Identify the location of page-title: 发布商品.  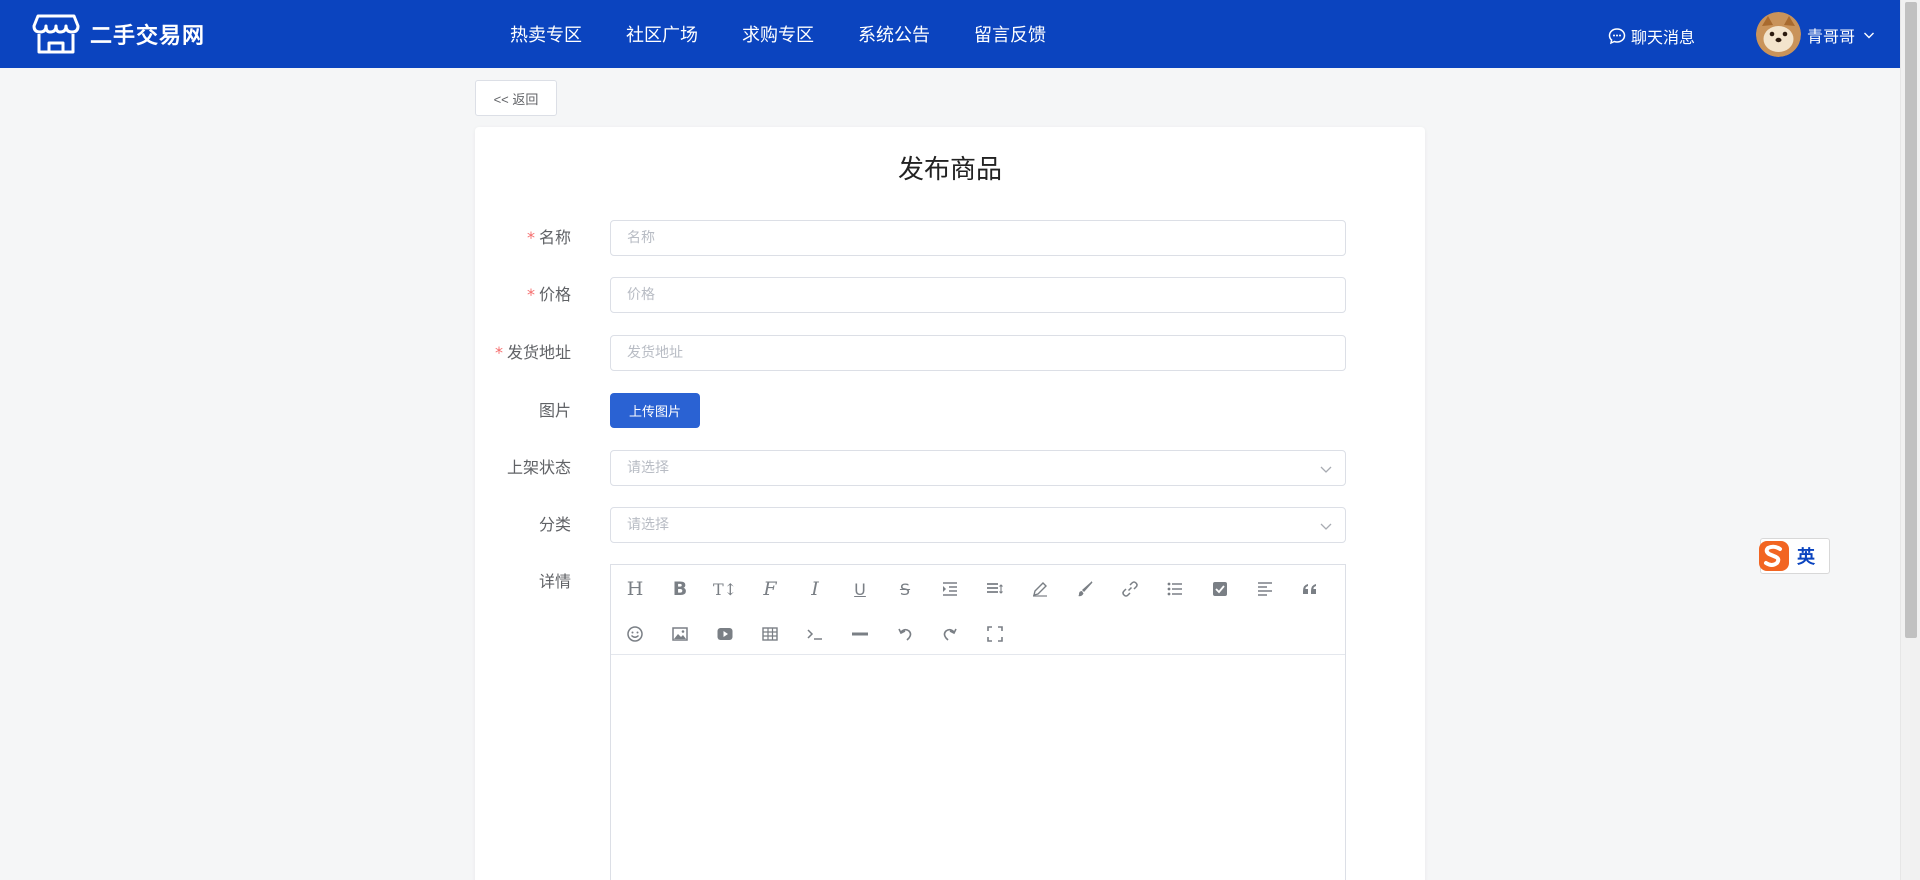
(949, 170).